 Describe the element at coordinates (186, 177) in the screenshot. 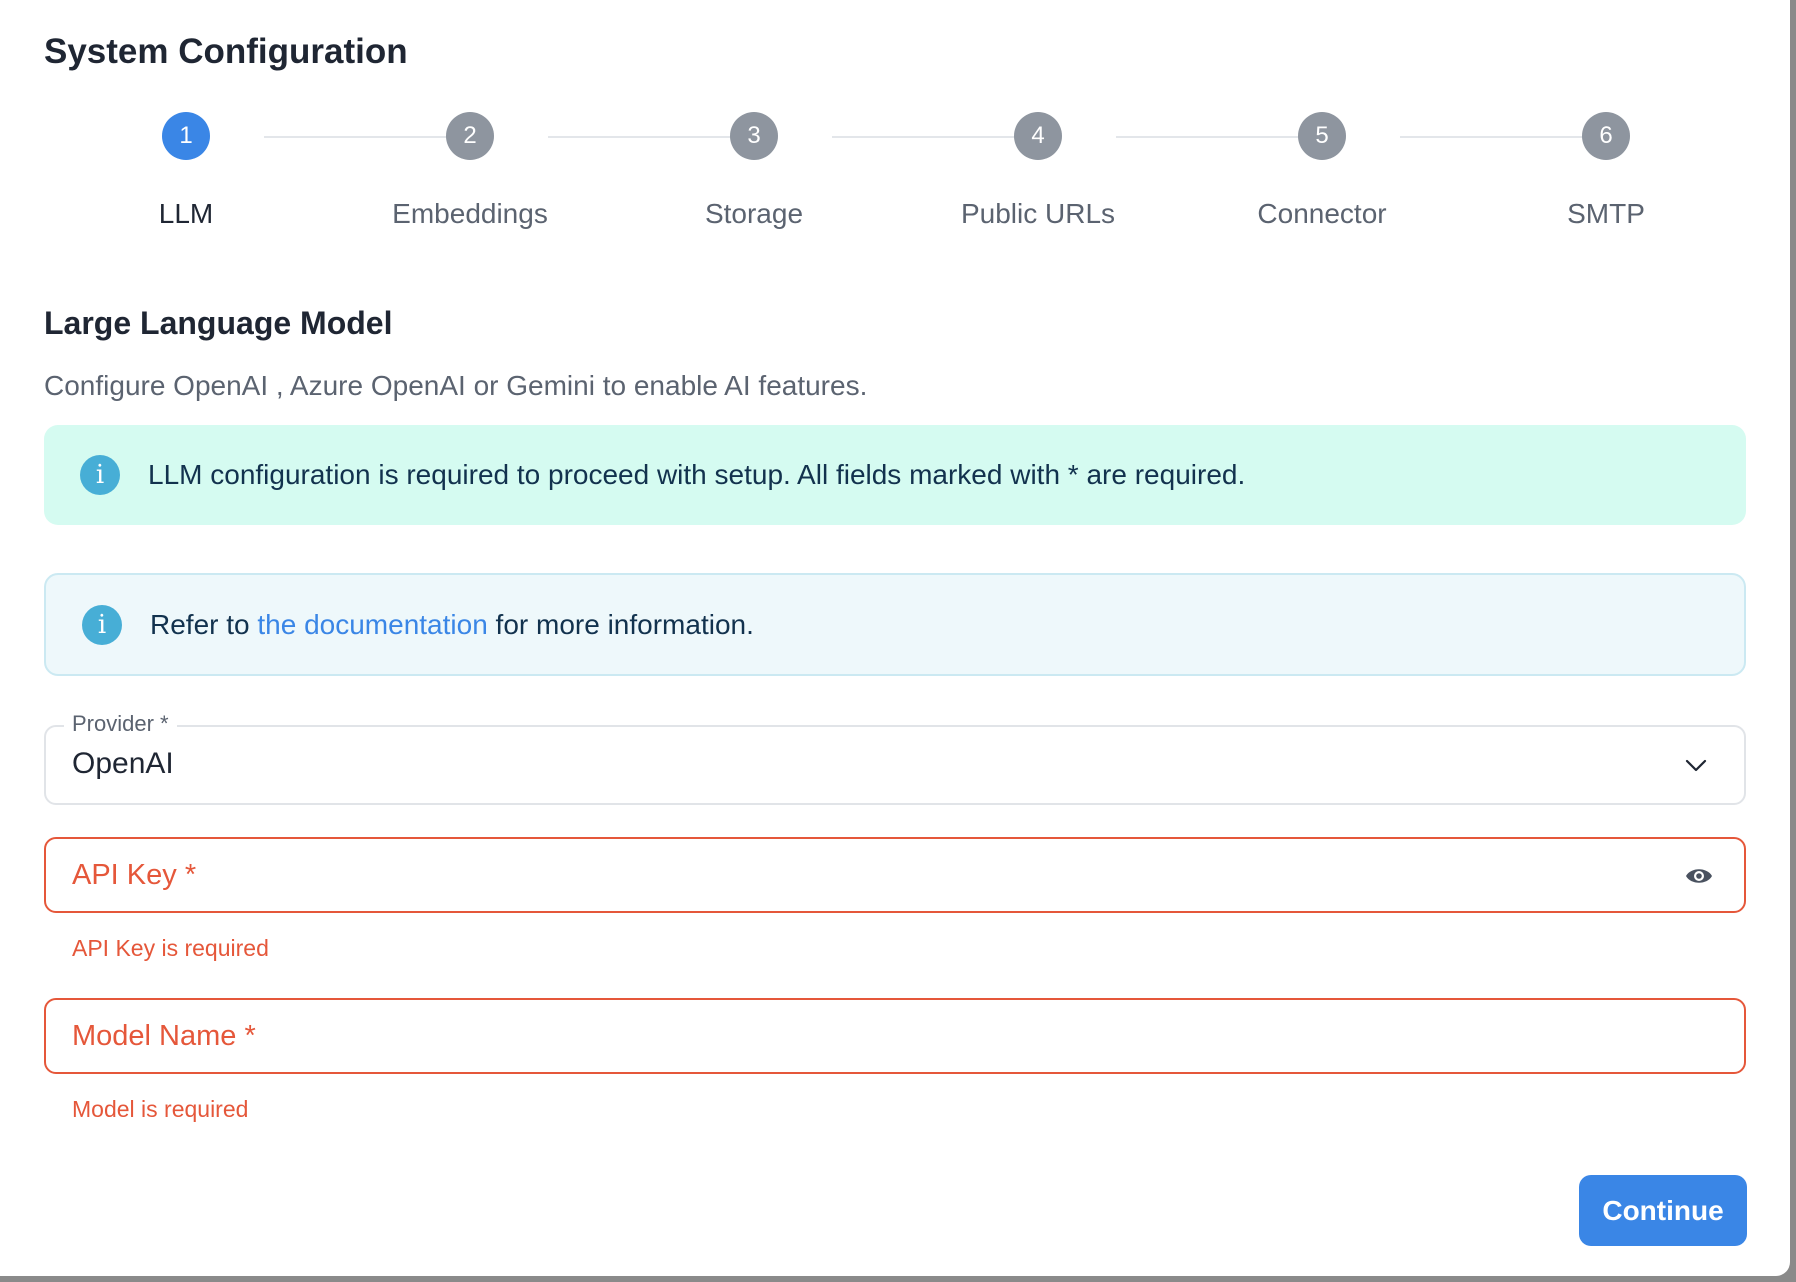

I see `step-llm: 1 LLM` at that location.